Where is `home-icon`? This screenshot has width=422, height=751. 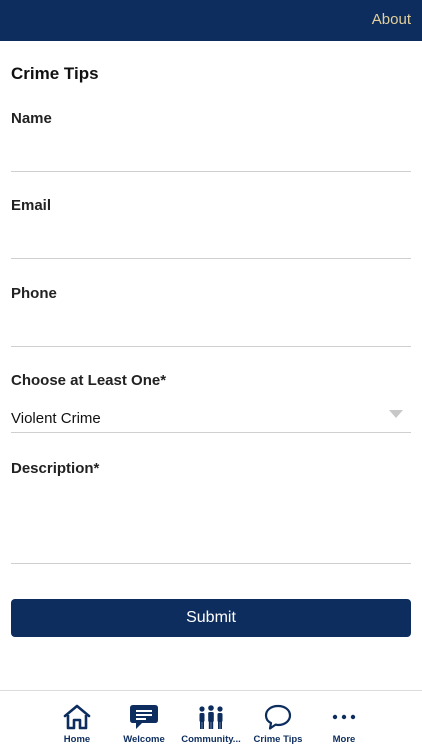
home-icon is located at coordinates (77, 717).